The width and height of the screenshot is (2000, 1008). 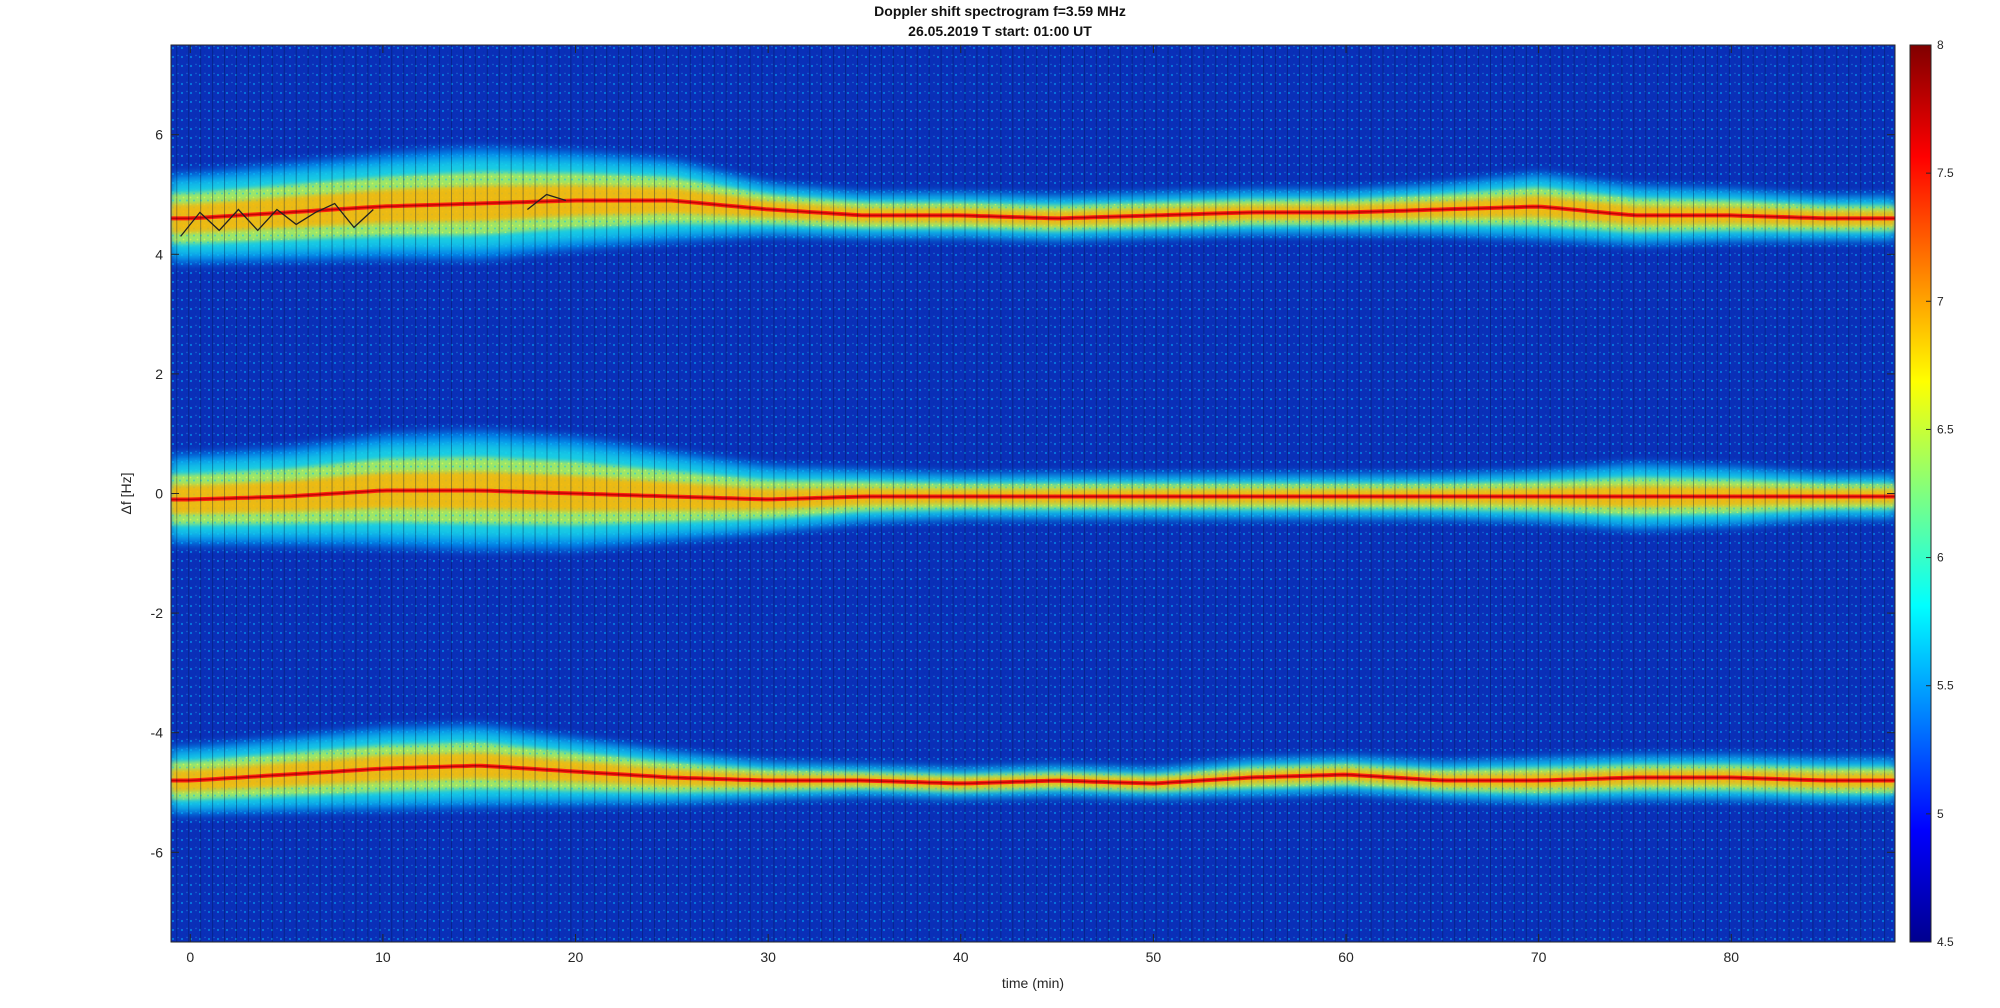 What do you see at coordinates (1346, 957) in the screenshot?
I see `x-tick-label: 60` at bounding box center [1346, 957].